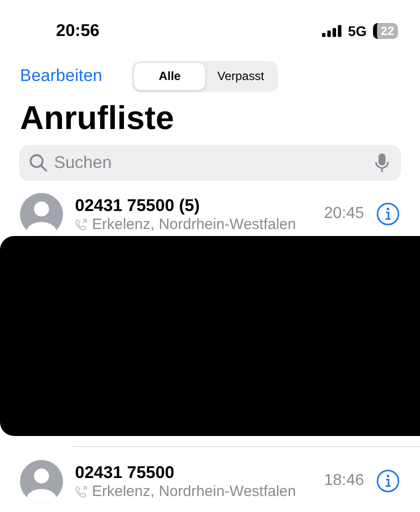 This screenshot has height=512, width=420. What do you see at coordinates (125, 472) in the screenshot?
I see `phone-number: 02431 75500` at bounding box center [125, 472].